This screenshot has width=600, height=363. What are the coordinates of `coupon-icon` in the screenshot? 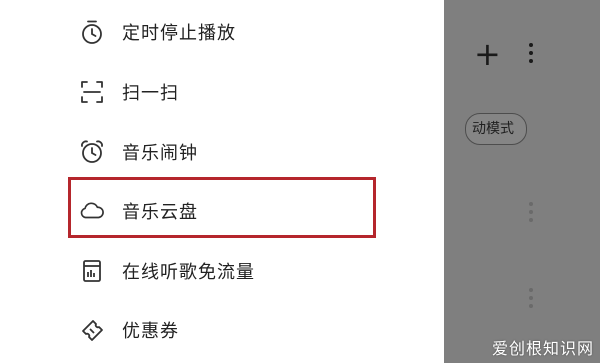 It's located at (92, 330).